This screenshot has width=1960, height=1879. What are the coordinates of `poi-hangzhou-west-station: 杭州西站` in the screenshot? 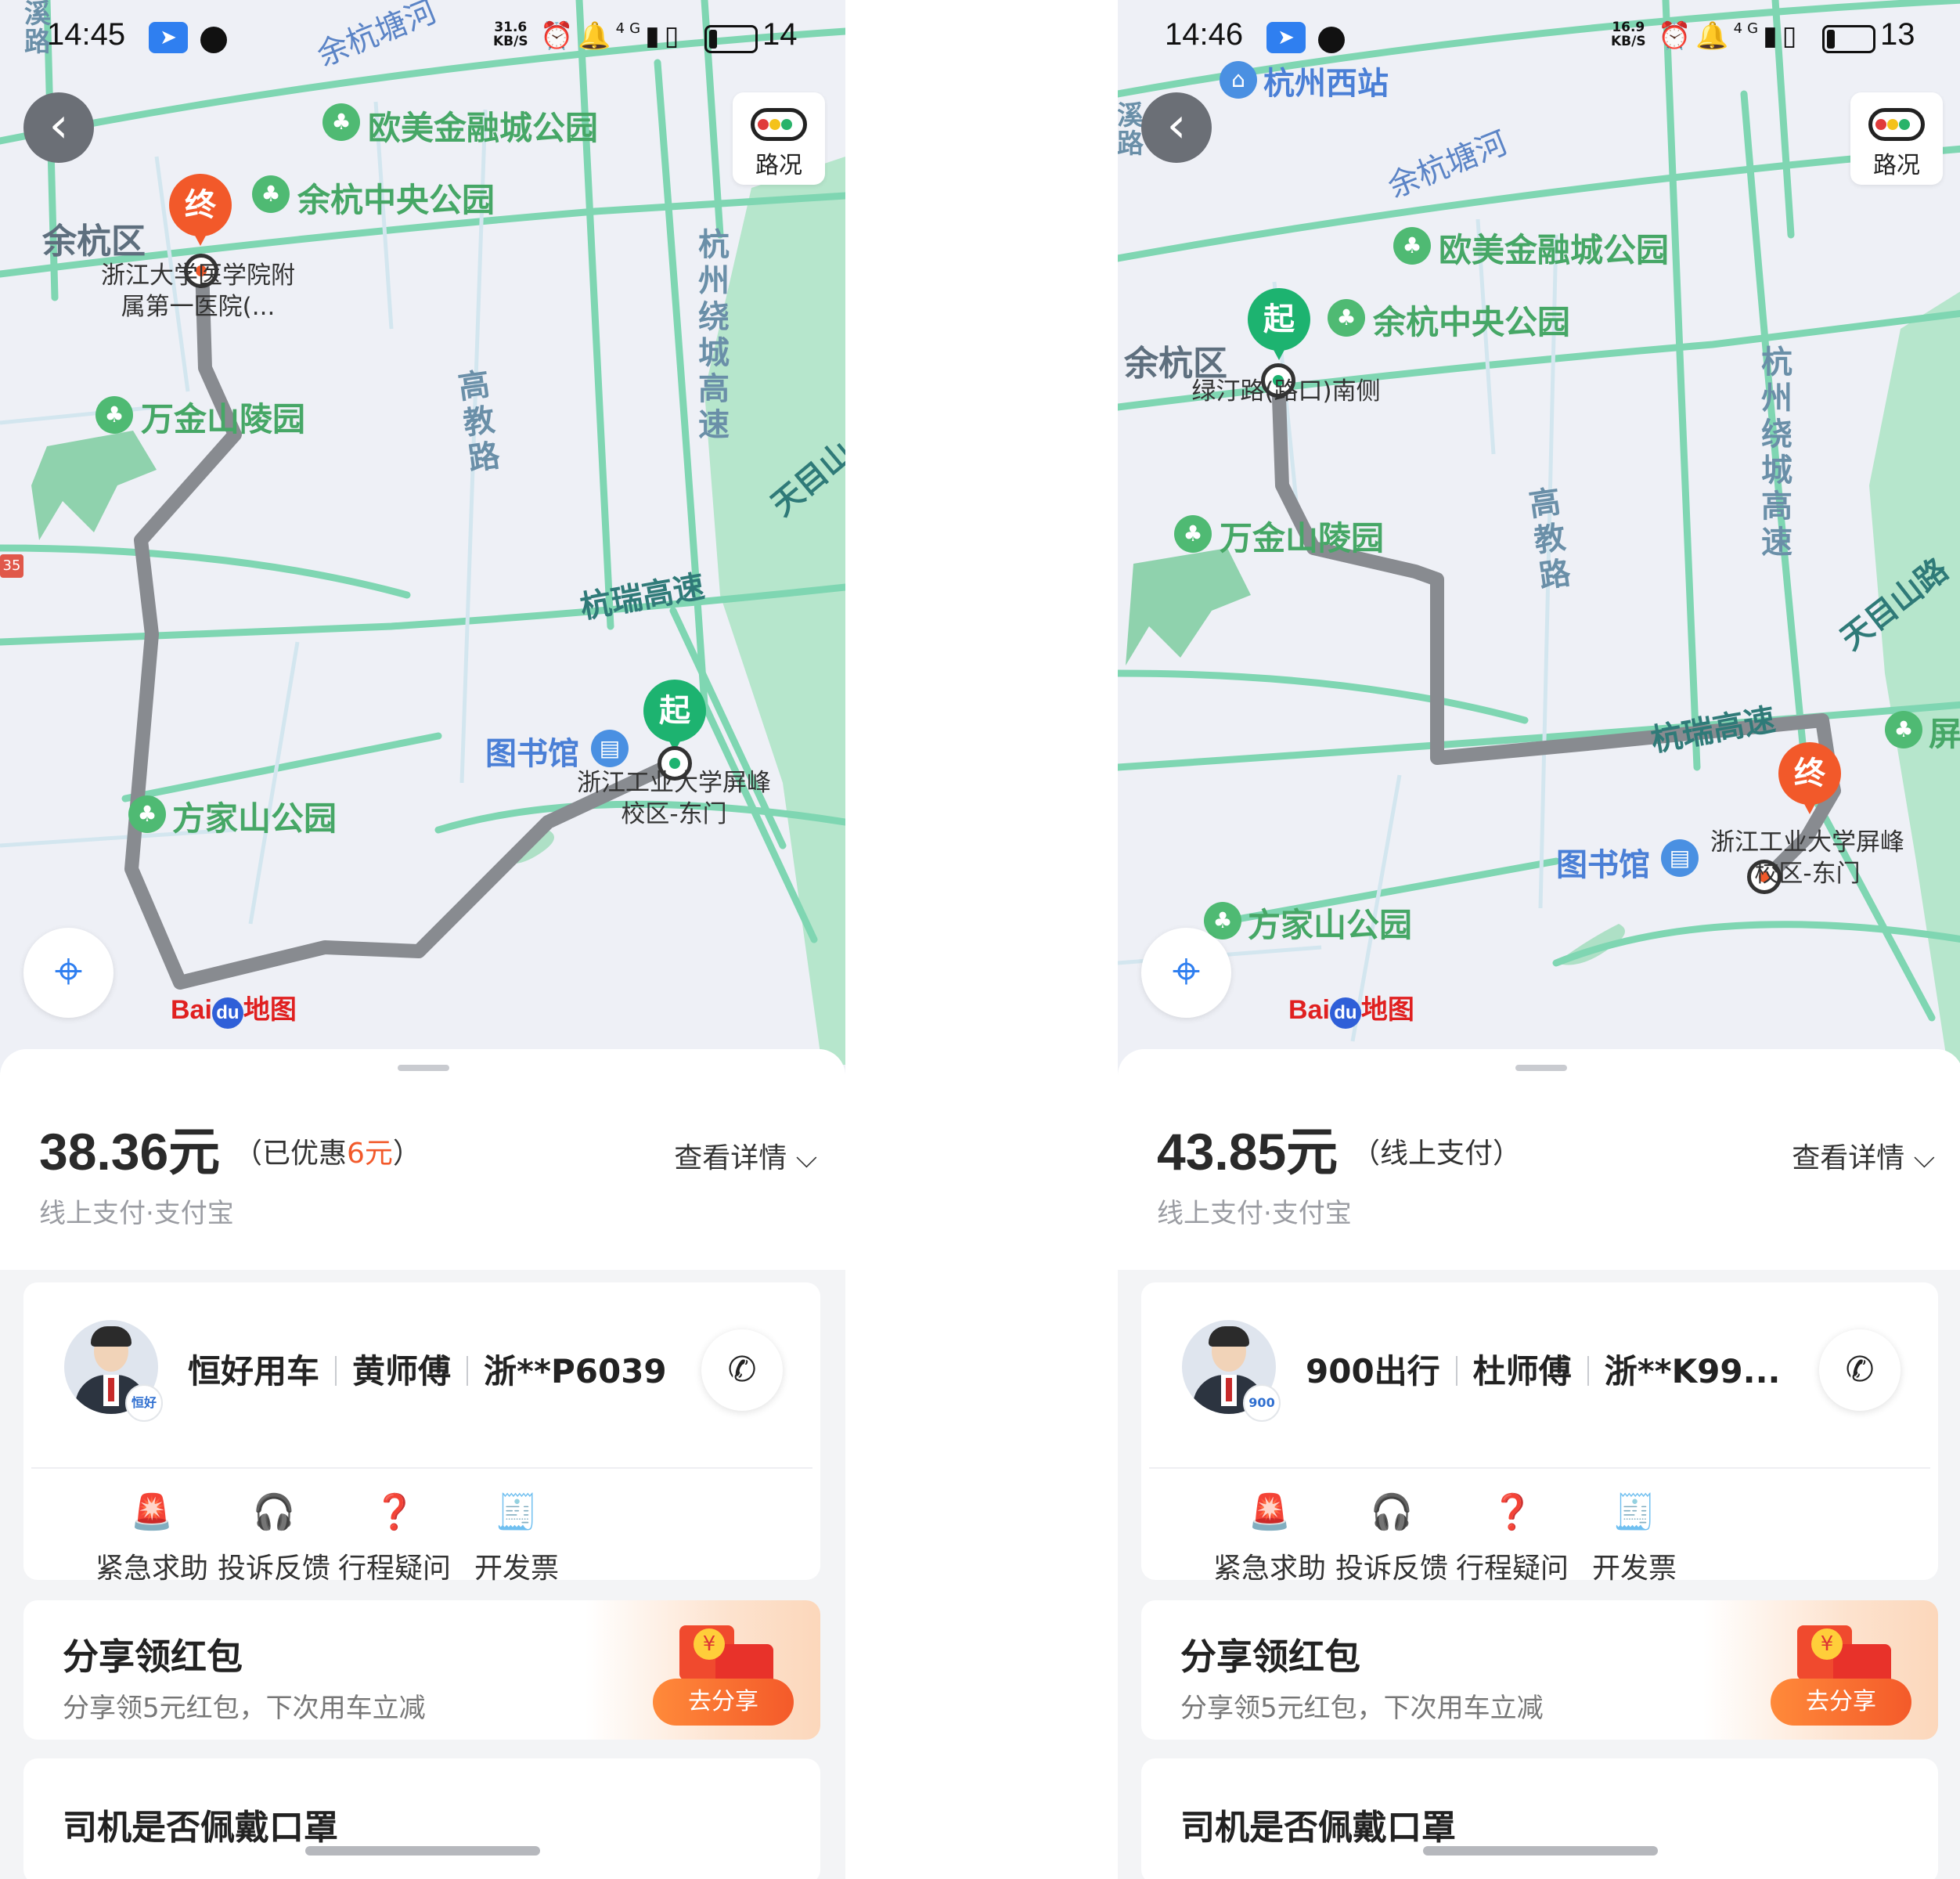 It's located at (1326, 80).